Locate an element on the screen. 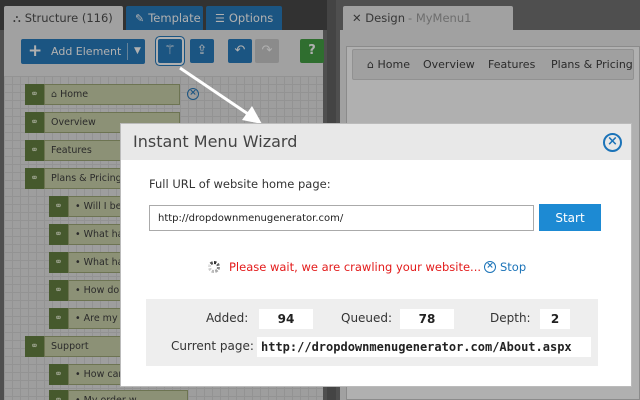 This screenshot has height=400, width=640. queued-value: 78 is located at coordinates (427, 319).